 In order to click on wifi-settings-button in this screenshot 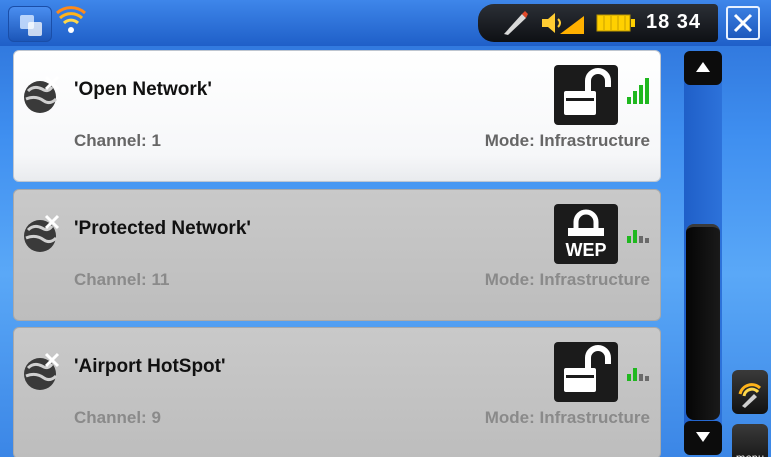, I will do `click(750, 392)`.